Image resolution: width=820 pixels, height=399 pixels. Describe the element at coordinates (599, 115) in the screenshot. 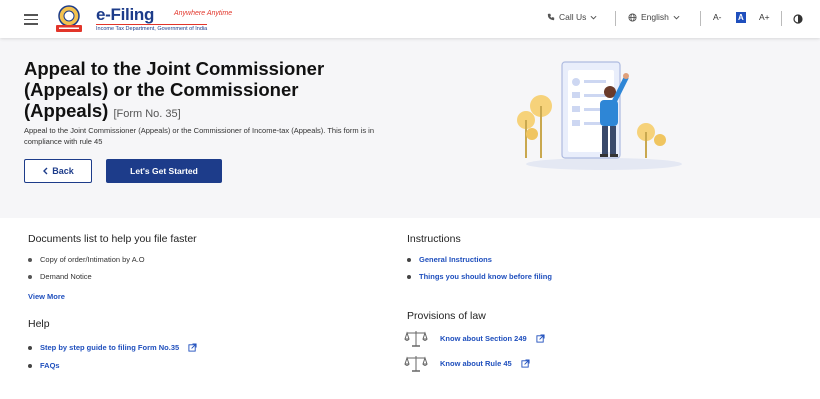

I see `man-with-checklist-illustration` at that location.